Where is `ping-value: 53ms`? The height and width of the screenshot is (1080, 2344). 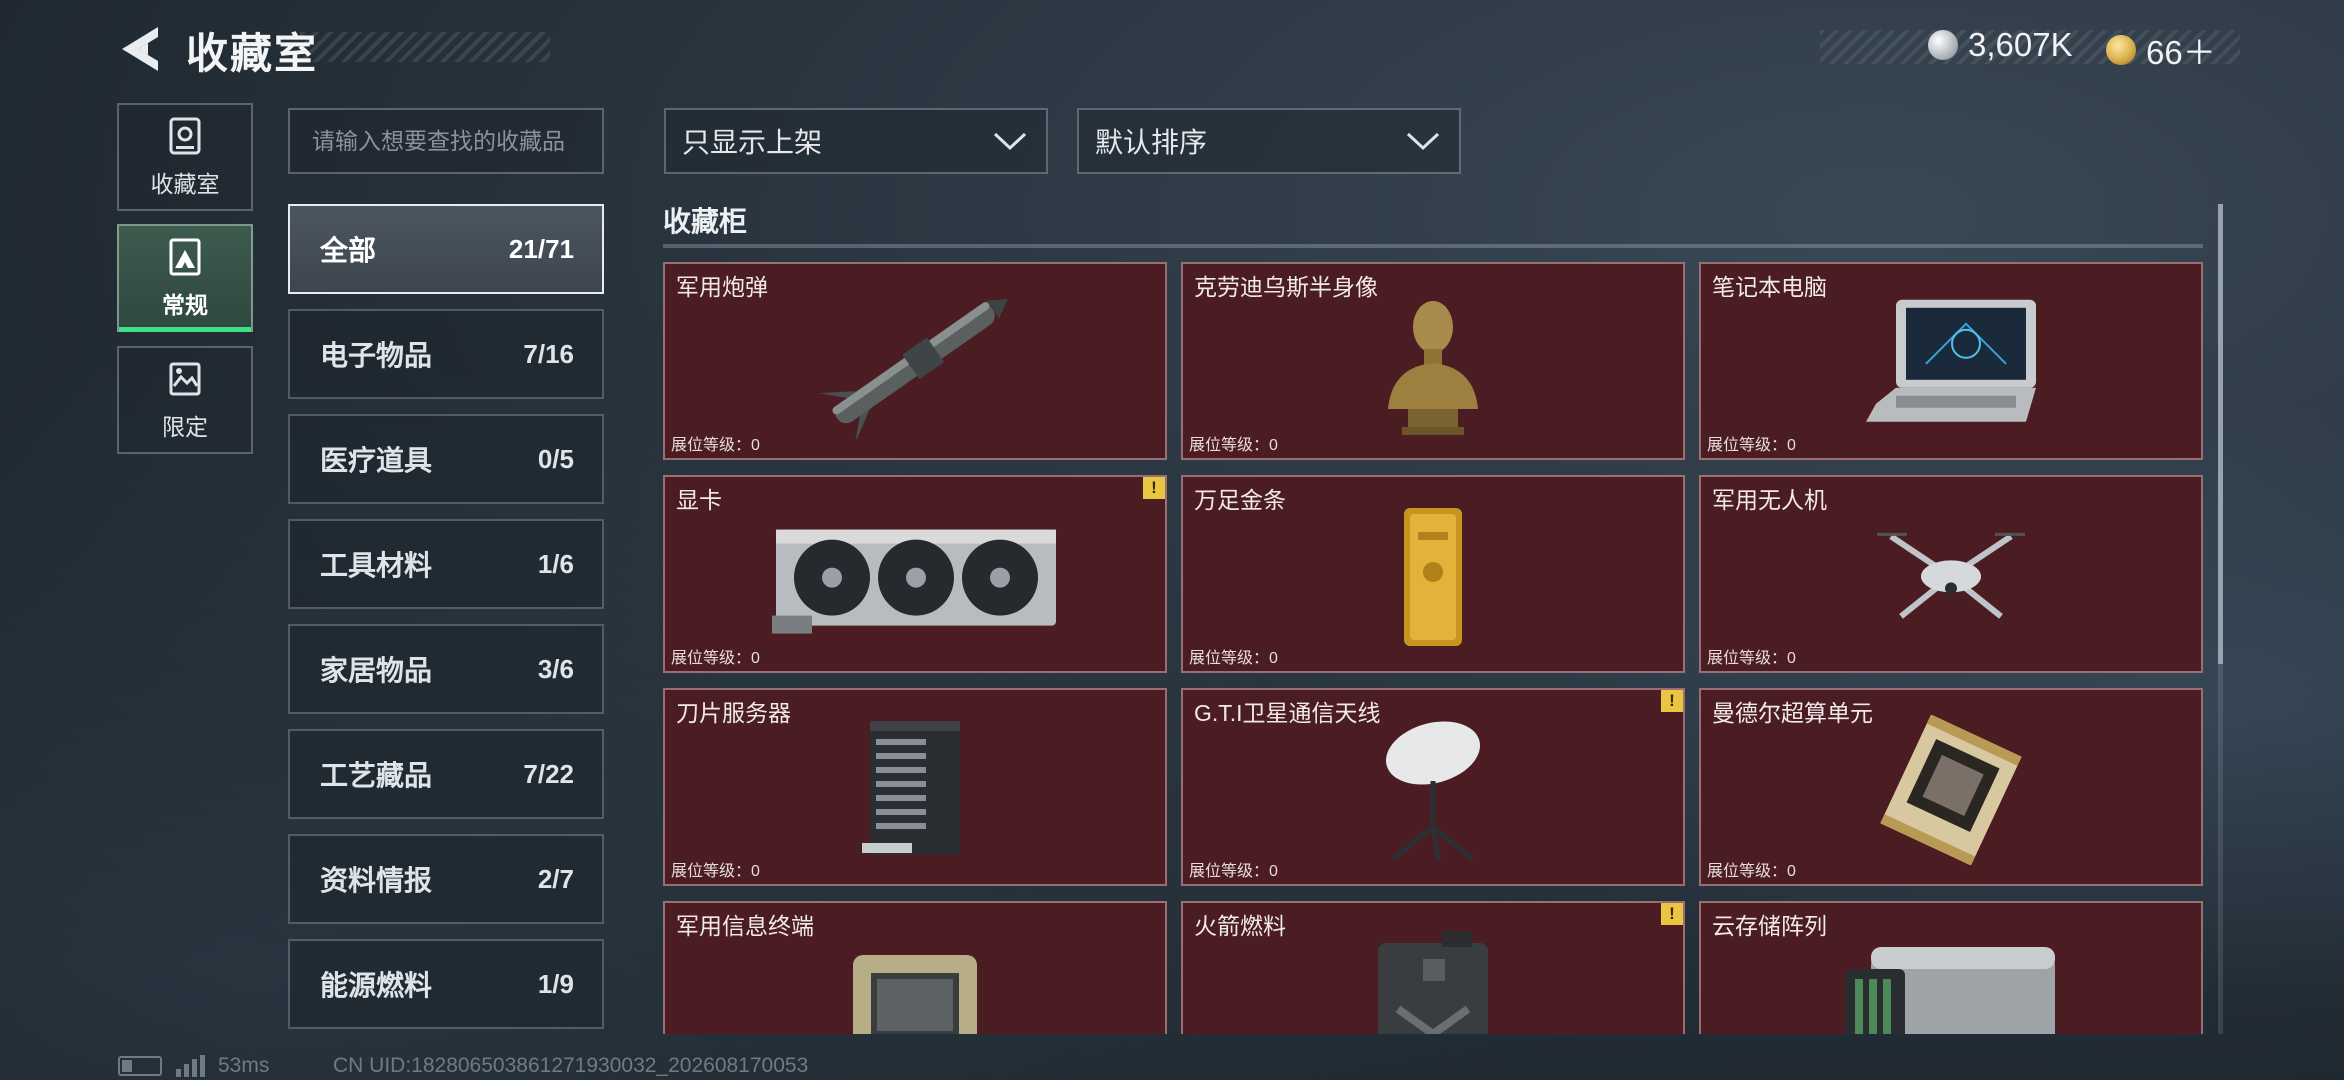 ping-value: 53ms is located at coordinates (244, 1065).